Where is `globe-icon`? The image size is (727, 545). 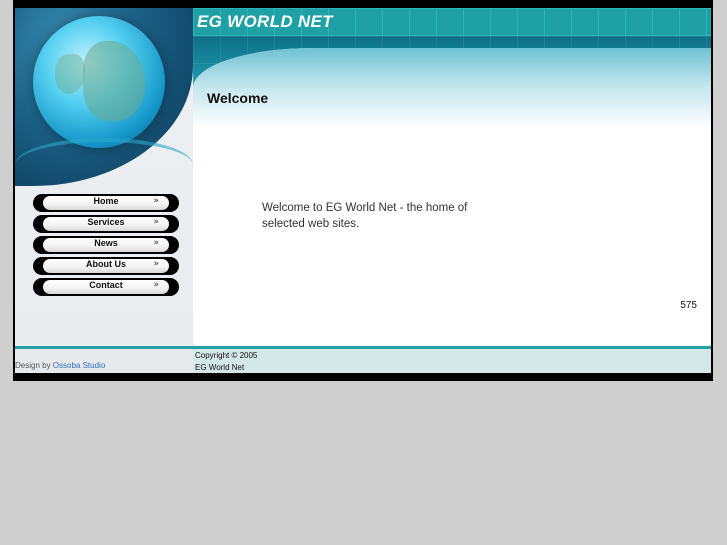 globe-icon is located at coordinates (99, 82).